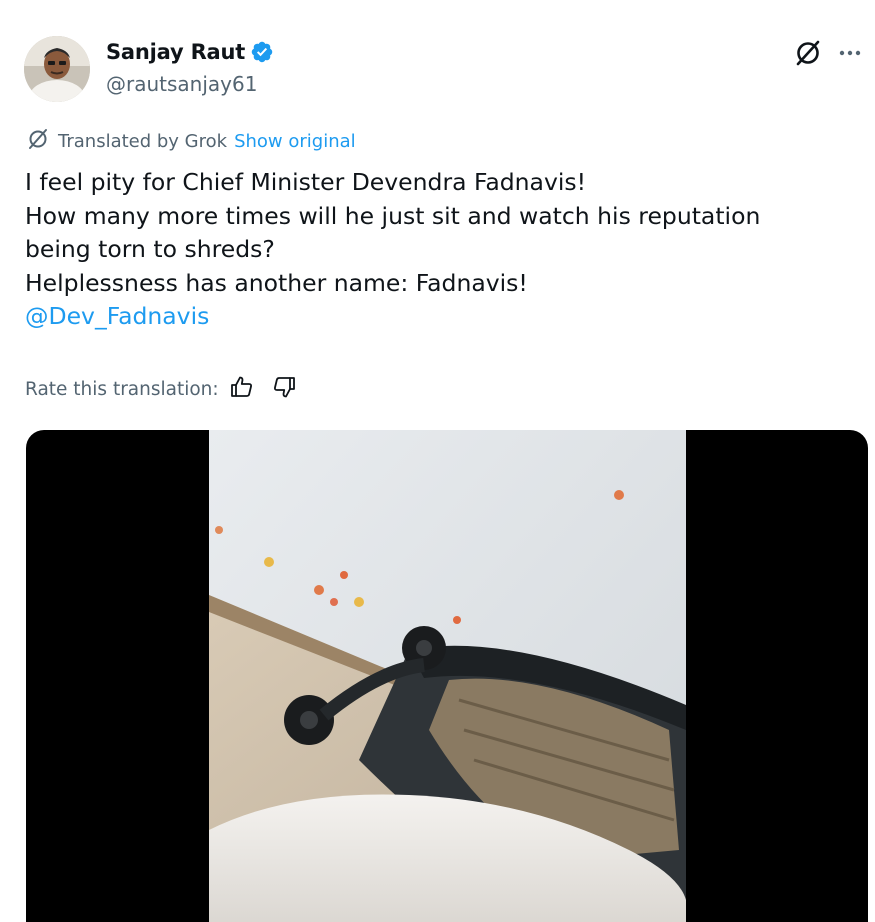  I want to click on translation-notice: Translated by Grok Show original, so click(191, 141).